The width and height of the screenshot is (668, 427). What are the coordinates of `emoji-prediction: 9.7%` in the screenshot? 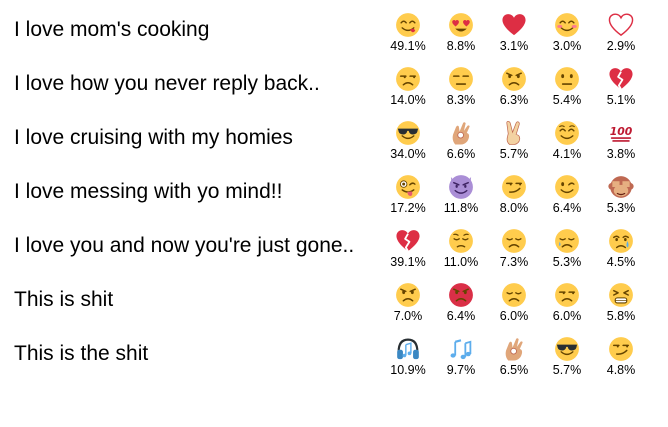 It's located at (461, 358).